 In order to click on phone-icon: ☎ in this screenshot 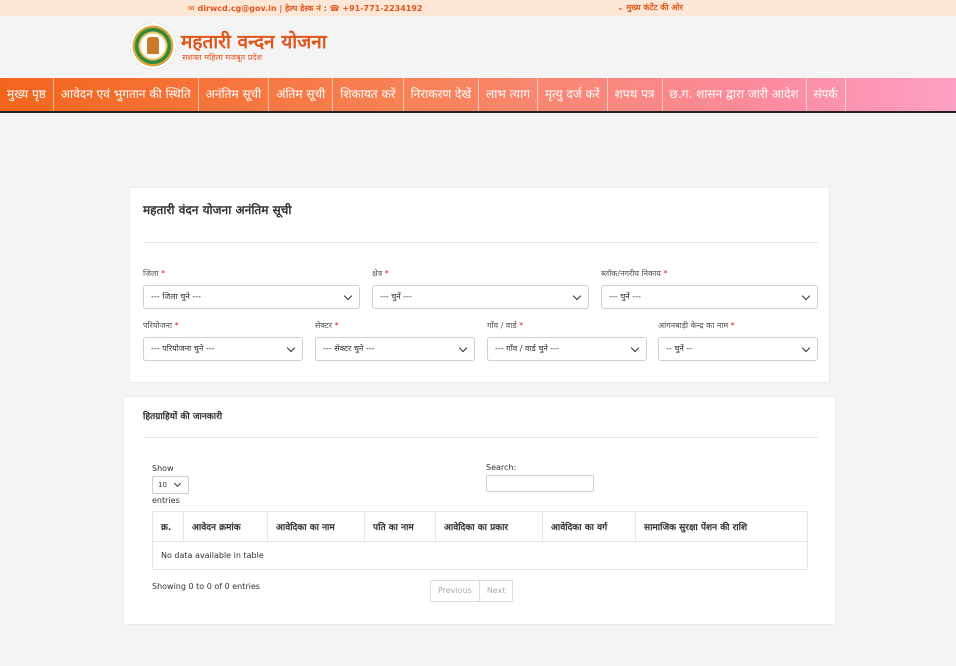, I will do `click(334, 8)`.